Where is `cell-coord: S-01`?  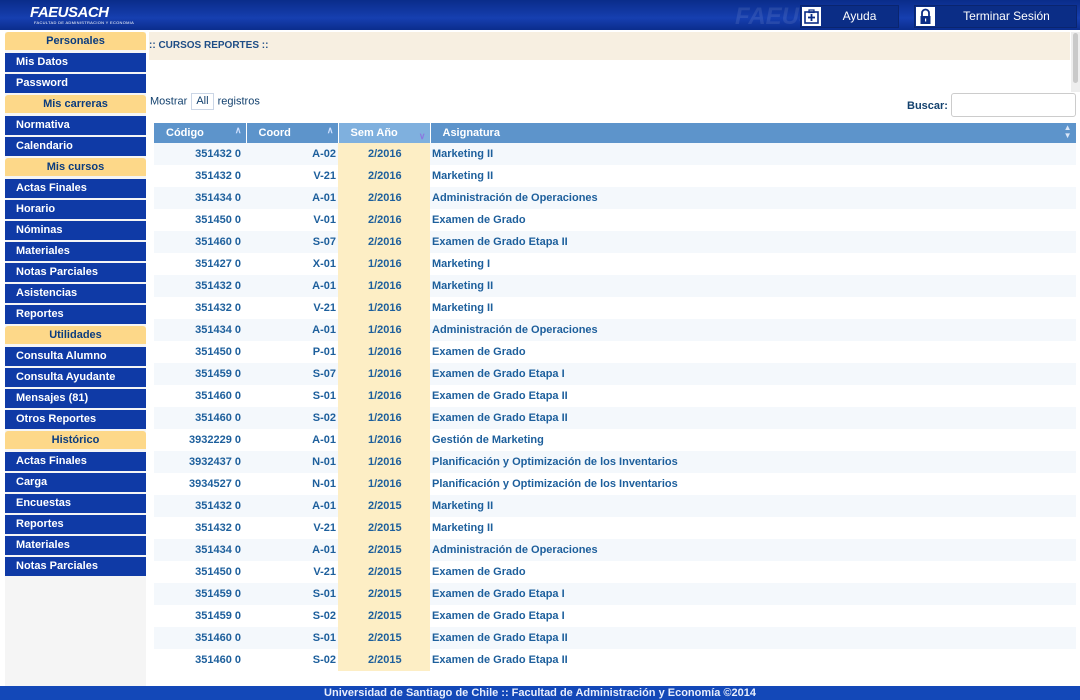
cell-coord: S-01 is located at coordinates (292, 638).